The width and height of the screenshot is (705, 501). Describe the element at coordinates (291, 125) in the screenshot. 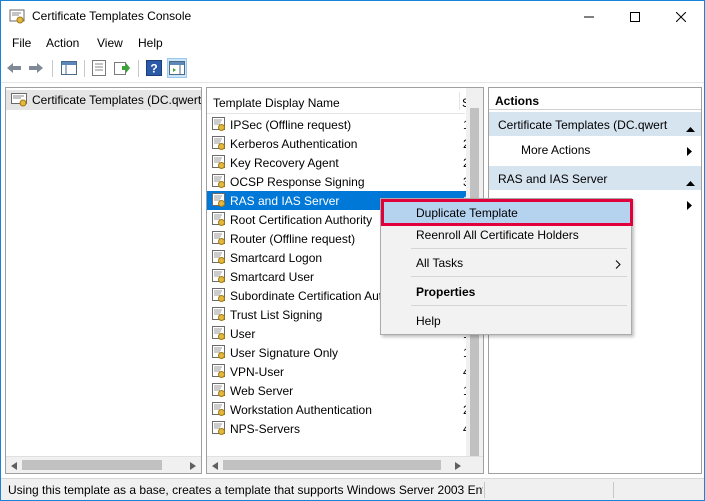

I see `template-name: IPSec (Offline request)` at that location.